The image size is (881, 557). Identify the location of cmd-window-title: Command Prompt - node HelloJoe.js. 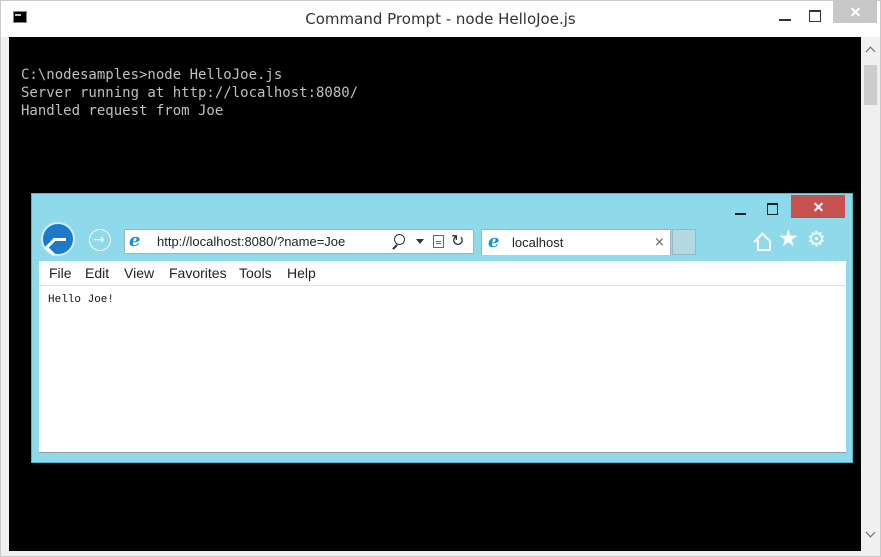
(440, 19).